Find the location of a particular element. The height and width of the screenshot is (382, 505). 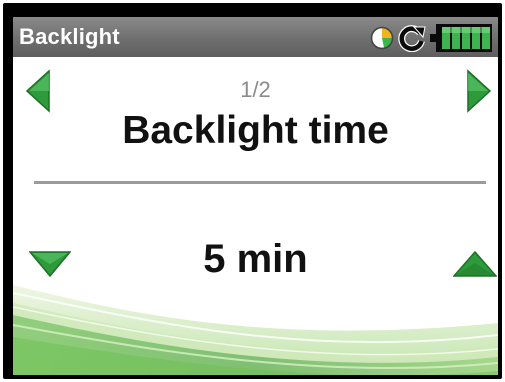

page-indicator: 1/2 is located at coordinates (255, 89).